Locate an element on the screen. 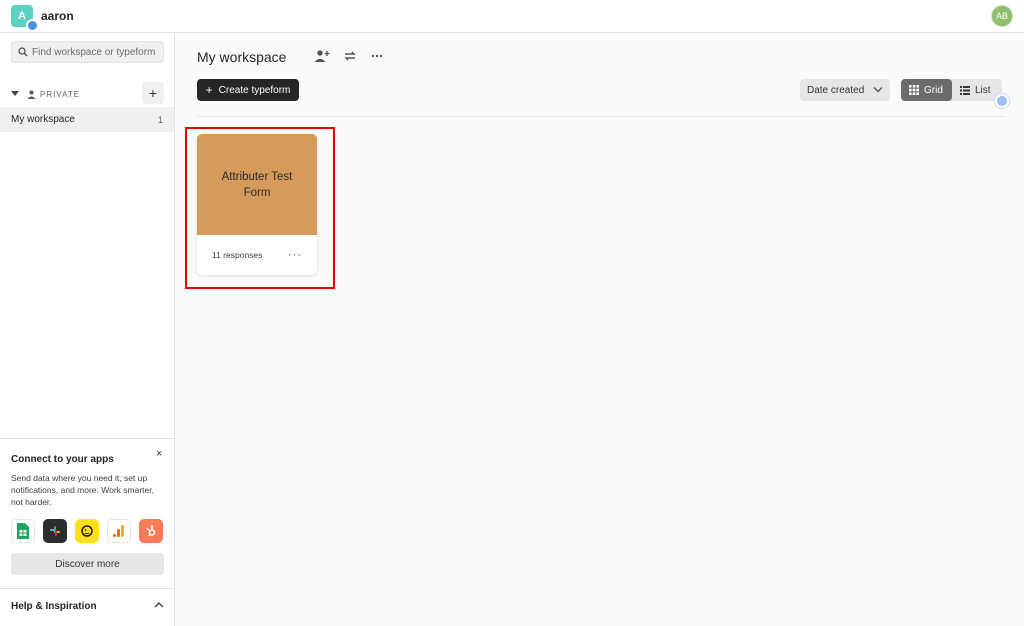  sync-icon is located at coordinates (350, 56).